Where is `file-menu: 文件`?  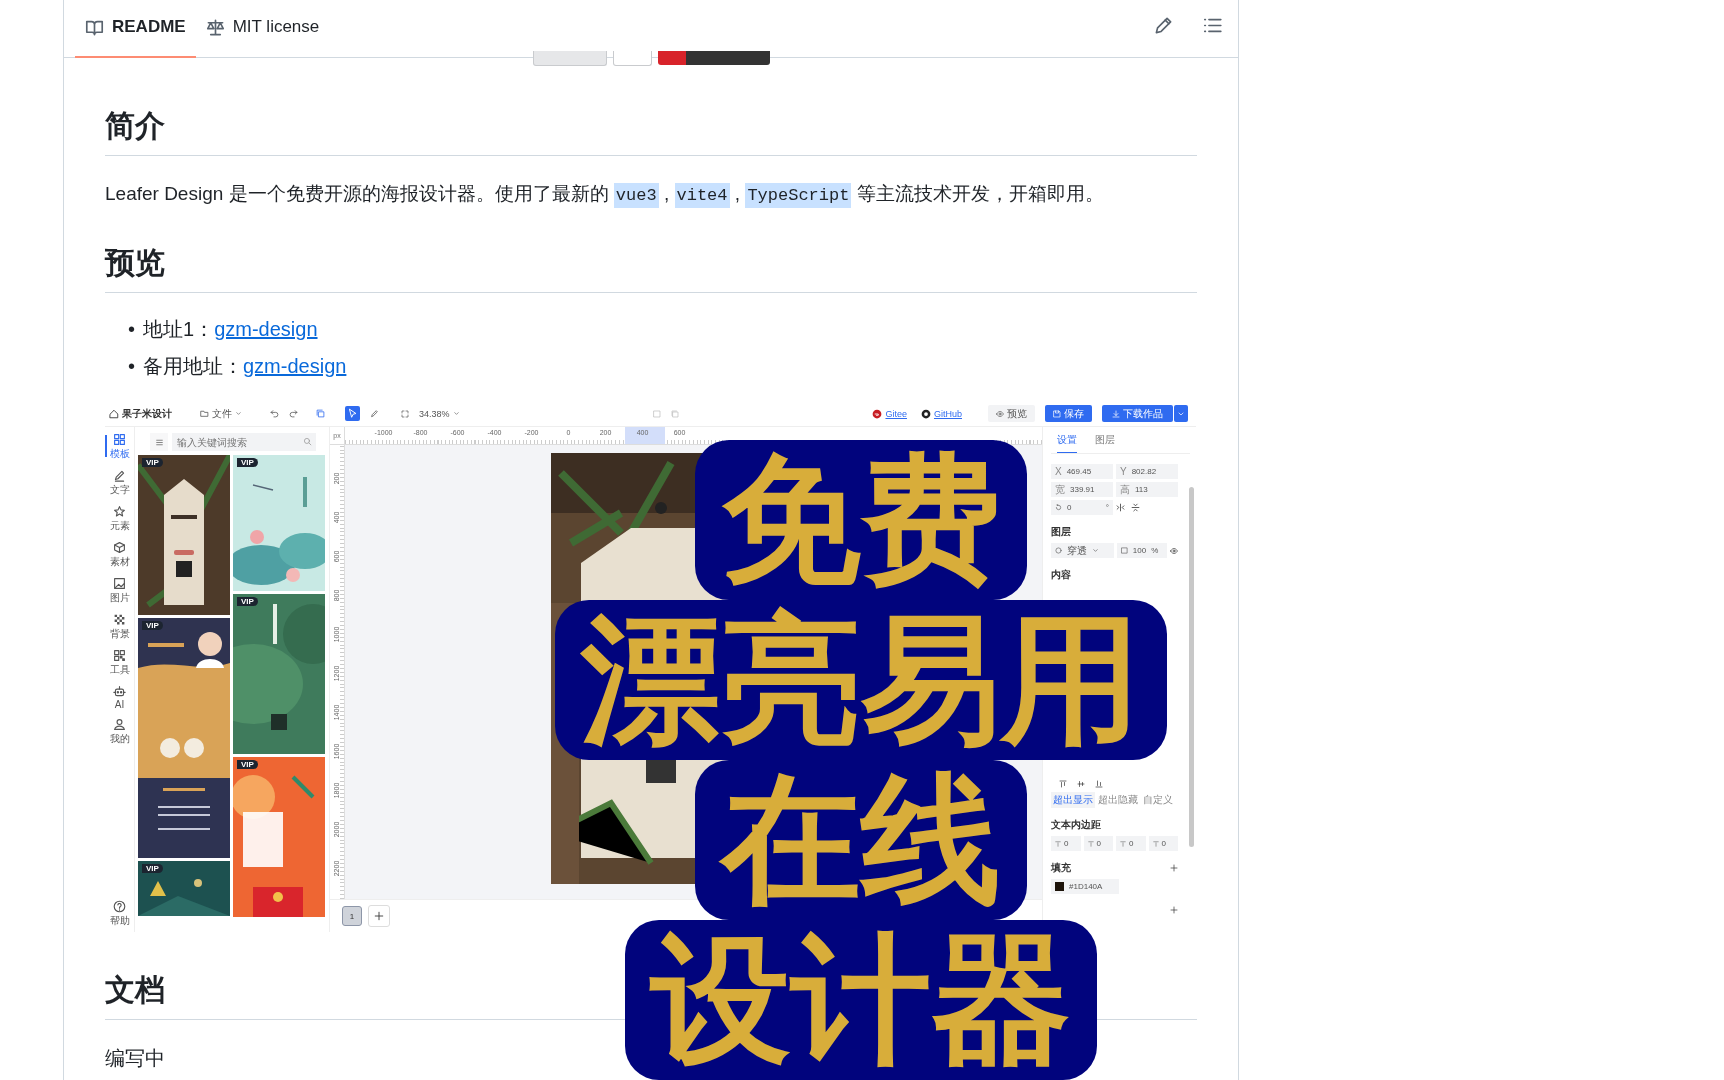 file-menu: 文件 is located at coordinates (221, 413).